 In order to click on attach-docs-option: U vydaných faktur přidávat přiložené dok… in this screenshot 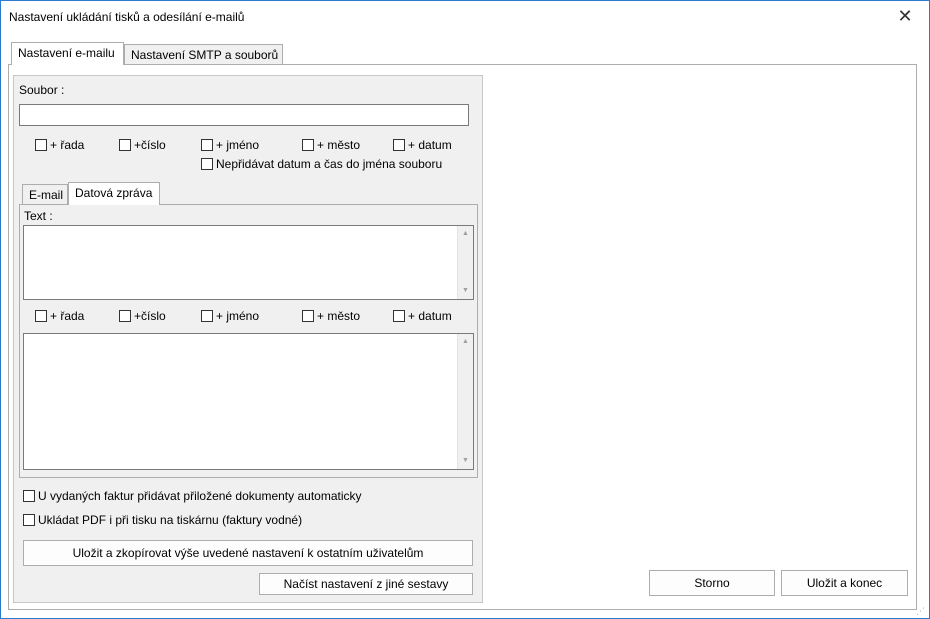, I will do `click(192, 496)`.